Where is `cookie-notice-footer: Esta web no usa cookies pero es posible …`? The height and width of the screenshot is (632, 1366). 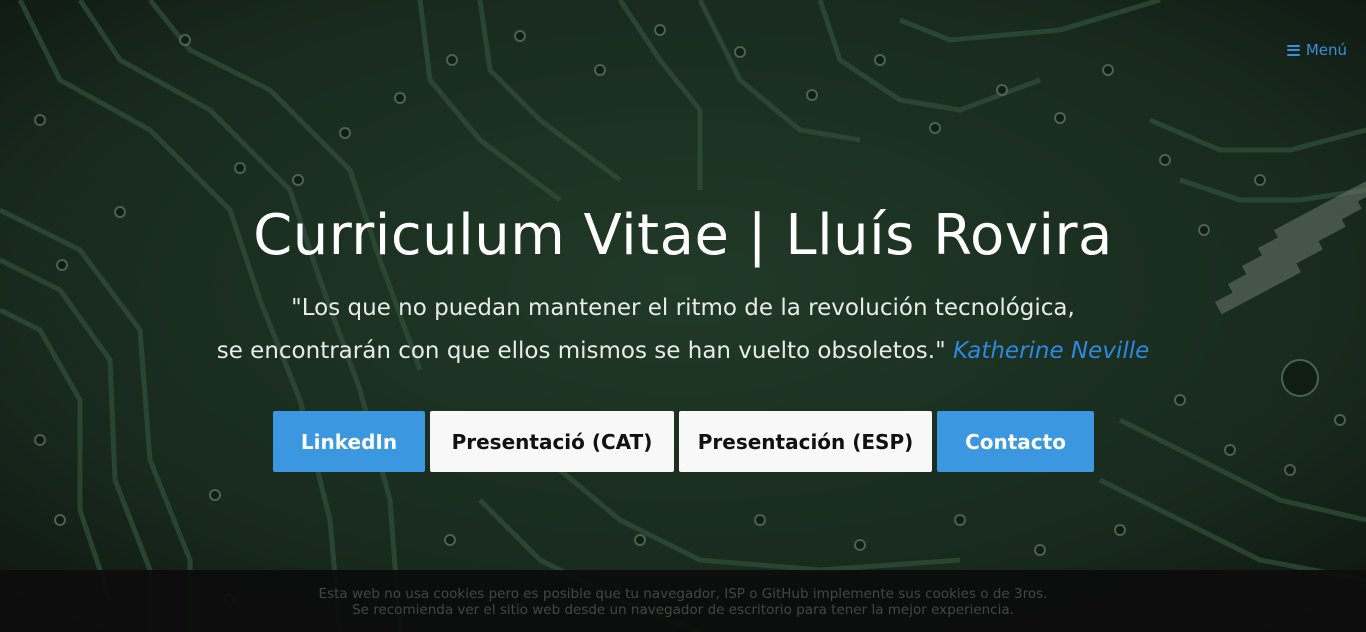
cookie-notice-footer: Esta web no usa cookies pero es posible … is located at coordinates (683, 601).